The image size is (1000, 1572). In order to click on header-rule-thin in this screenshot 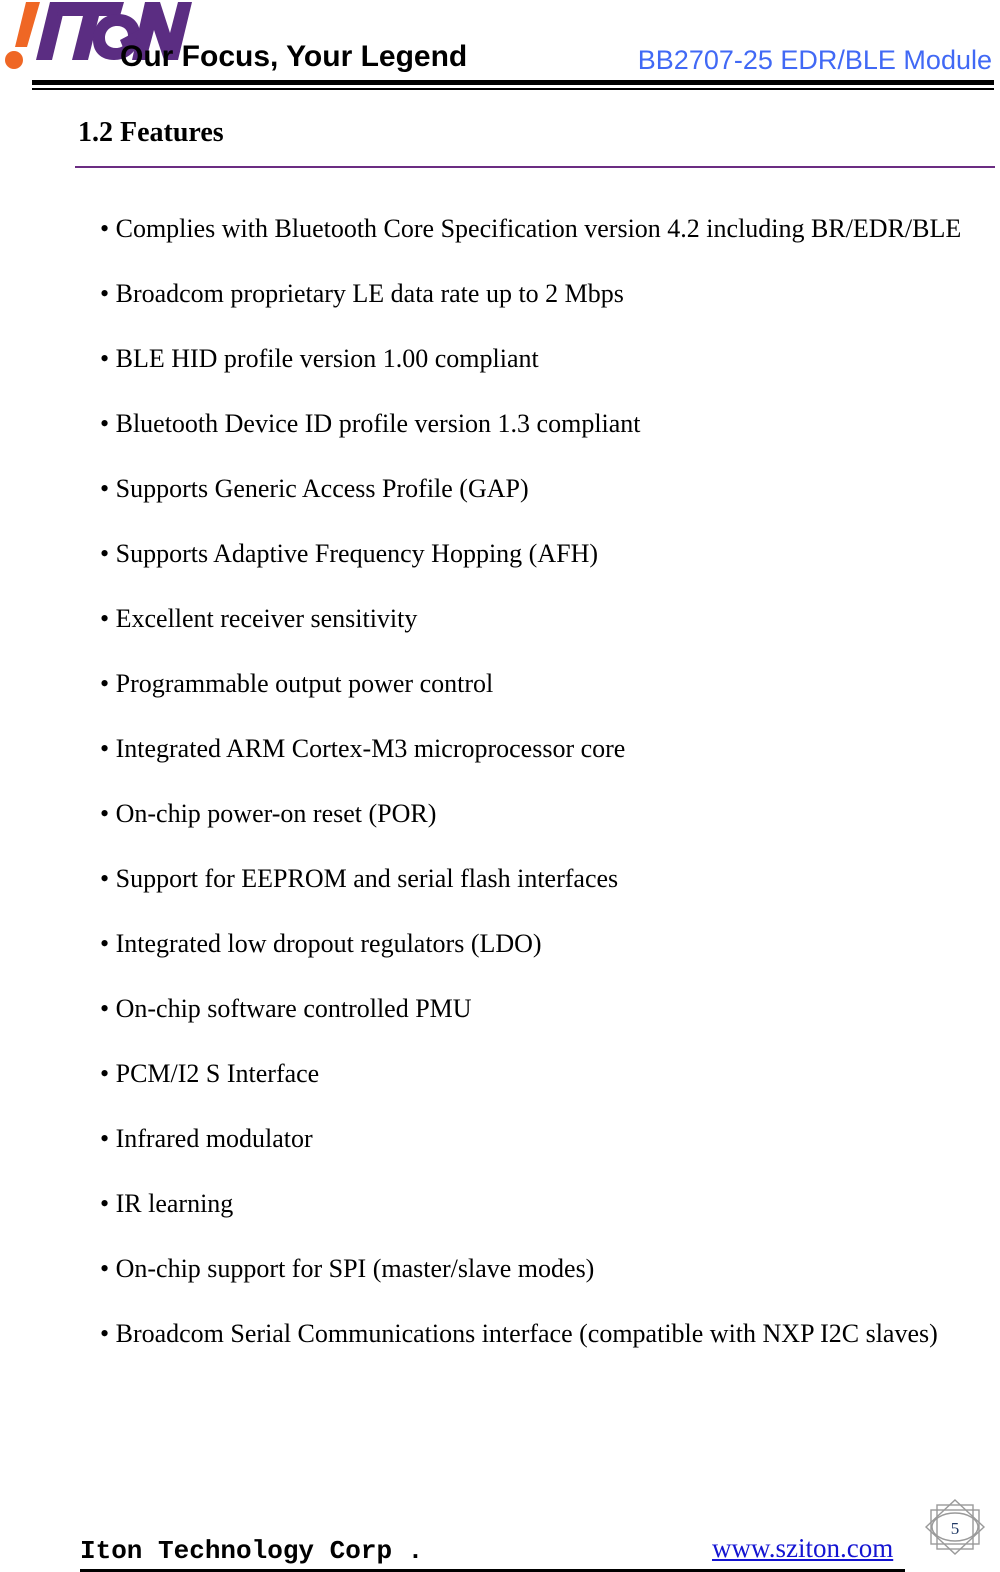, I will do `click(513, 89)`.